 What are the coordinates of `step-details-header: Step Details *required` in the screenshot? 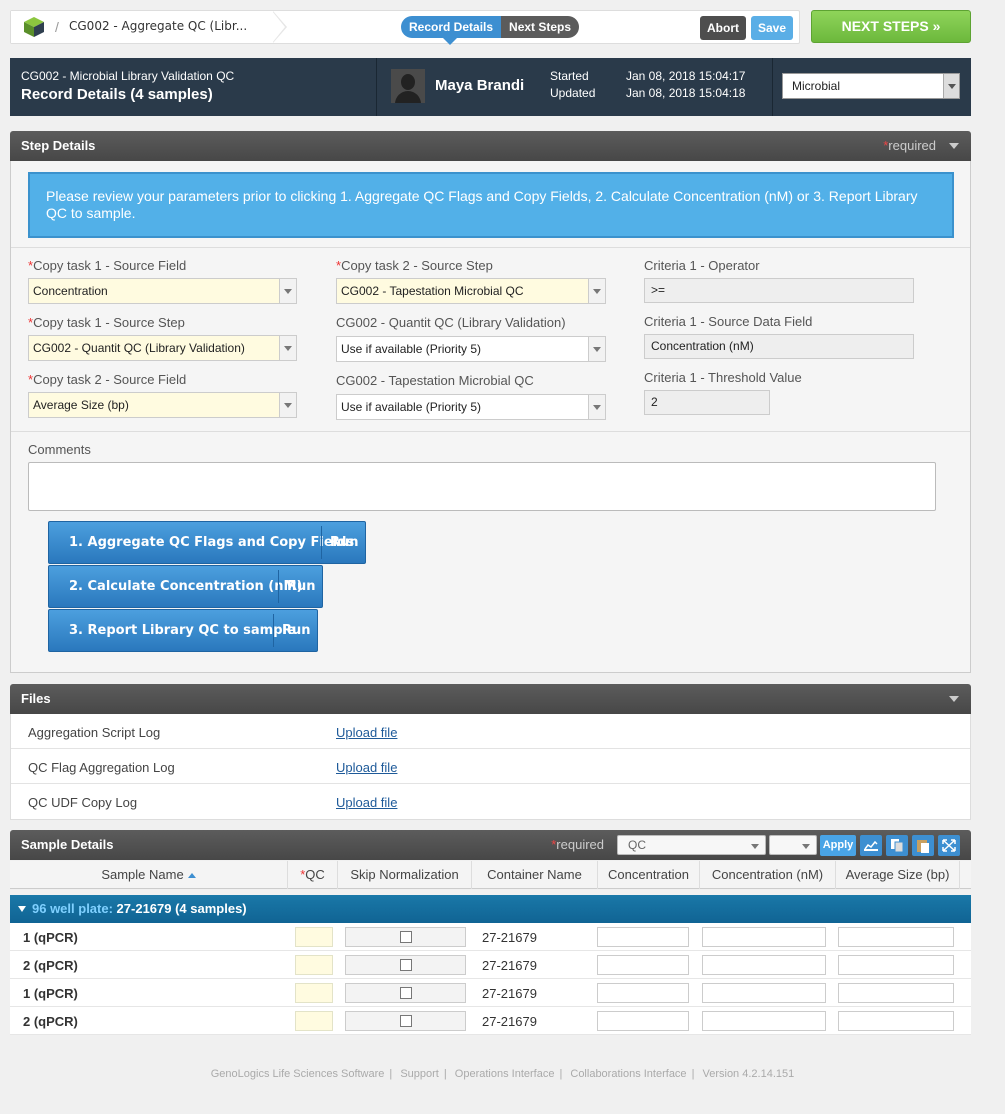 It's located at (490, 146).